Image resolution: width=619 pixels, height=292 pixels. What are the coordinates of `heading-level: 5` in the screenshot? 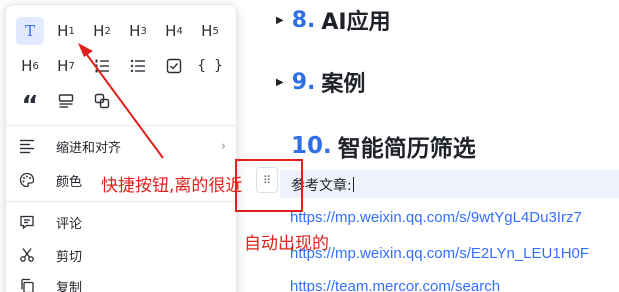 It's located at (215, 31).